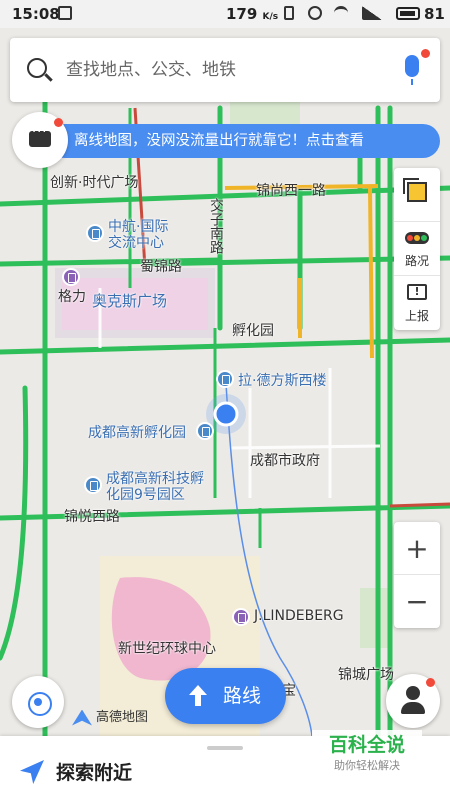  What do you see at coordinates (225, 748) in the screenshot?
I see `sheet-drag-handle` at bounding box center [225, 748].